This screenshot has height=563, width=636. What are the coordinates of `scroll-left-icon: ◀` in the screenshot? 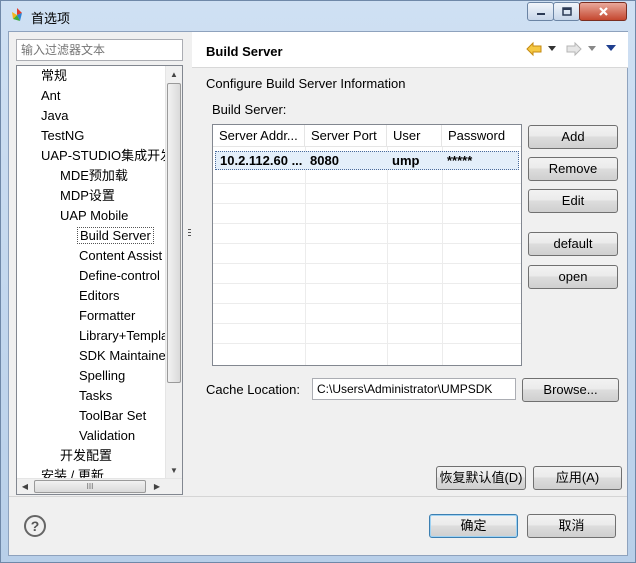 It's located at (25, 486).